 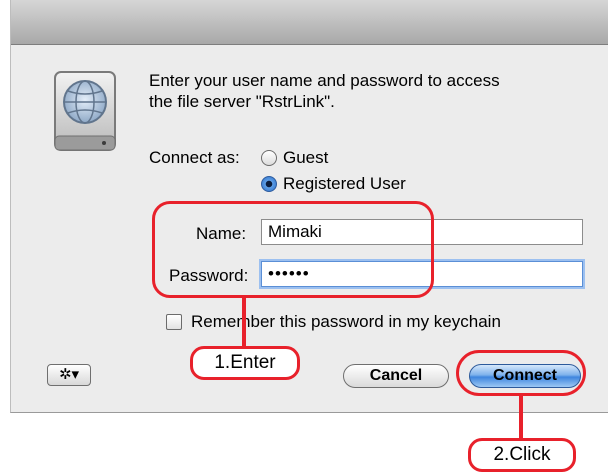 I want to click on gear-icon: ✲▾, so click(x=69, y=374).